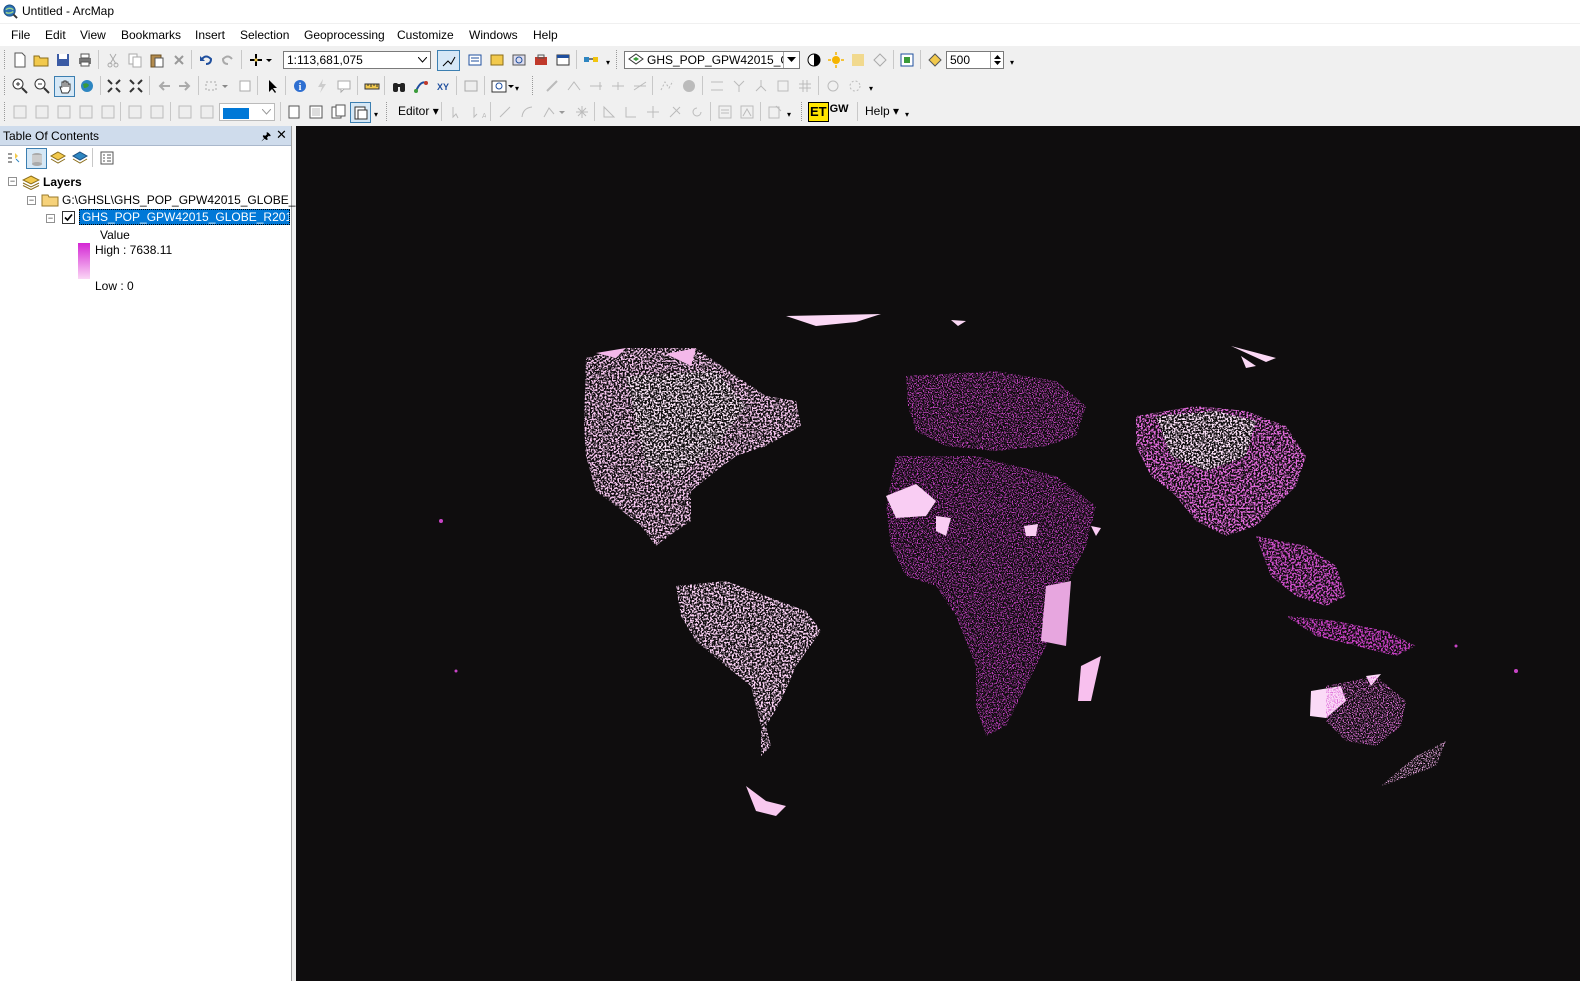  What do you see at coordinates (831, 112) in the screenshot?
I see `etgeo-wizards-logo: ET GW` at bounding box center [831, 112].